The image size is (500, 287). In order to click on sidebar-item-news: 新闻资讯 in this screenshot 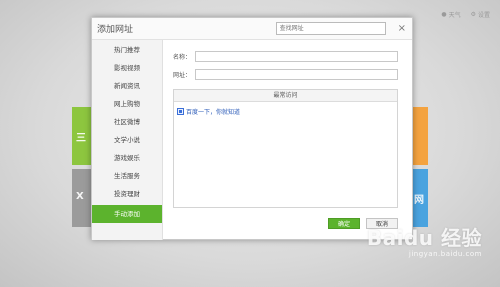, I will do `click(127, 86)`.